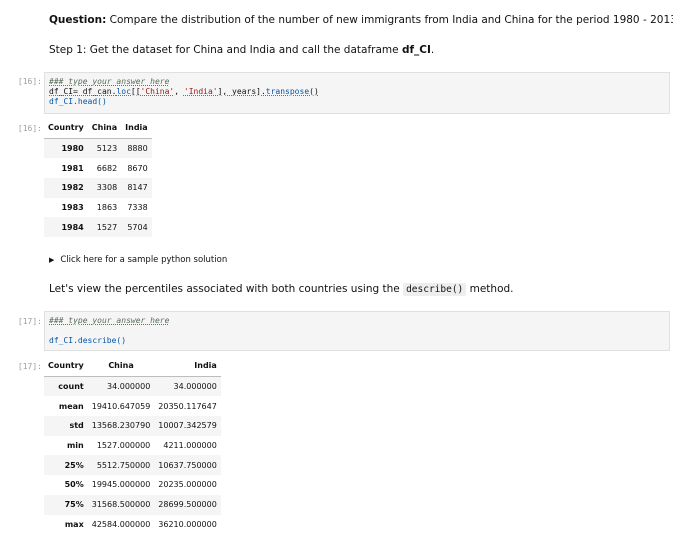 The height and width of the screenshot is (542, 673). What do you see at coordinates (72, 227) in the screenshot?
I see `row-index: 1984` at bounding box center [72, 227].